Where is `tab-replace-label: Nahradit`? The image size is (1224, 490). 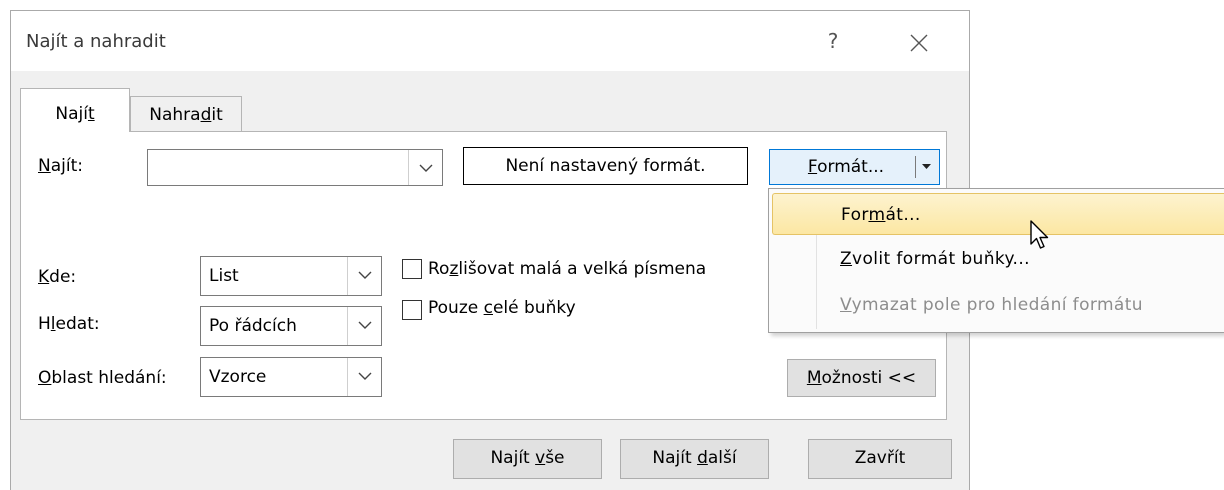
tab-replace-label: Nahradit is located at coordinates (186, 115).